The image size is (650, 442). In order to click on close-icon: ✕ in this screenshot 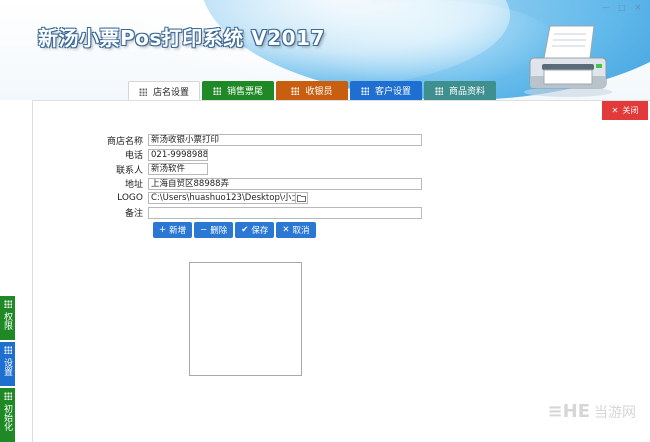, I will do `click(615, 110)`.